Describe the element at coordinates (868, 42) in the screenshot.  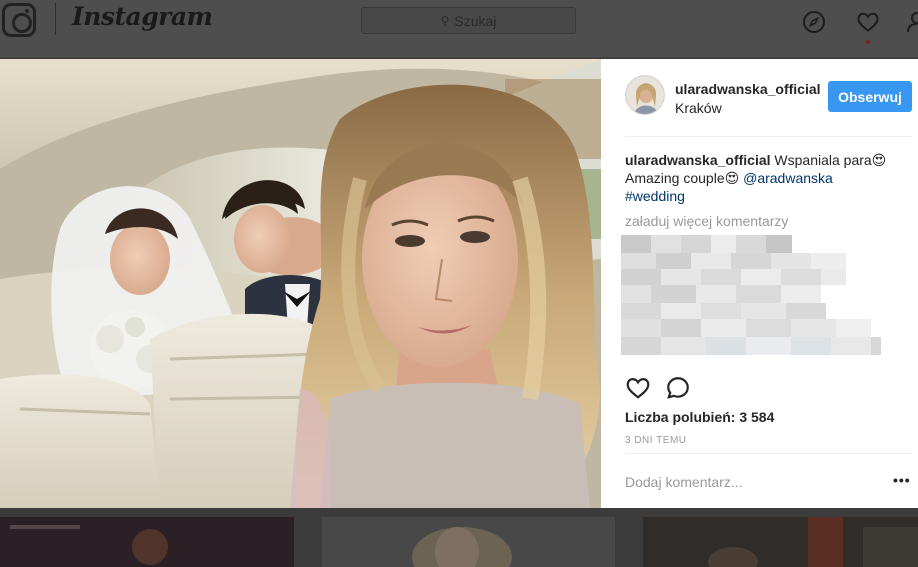
I see `notification-dot` at that location.